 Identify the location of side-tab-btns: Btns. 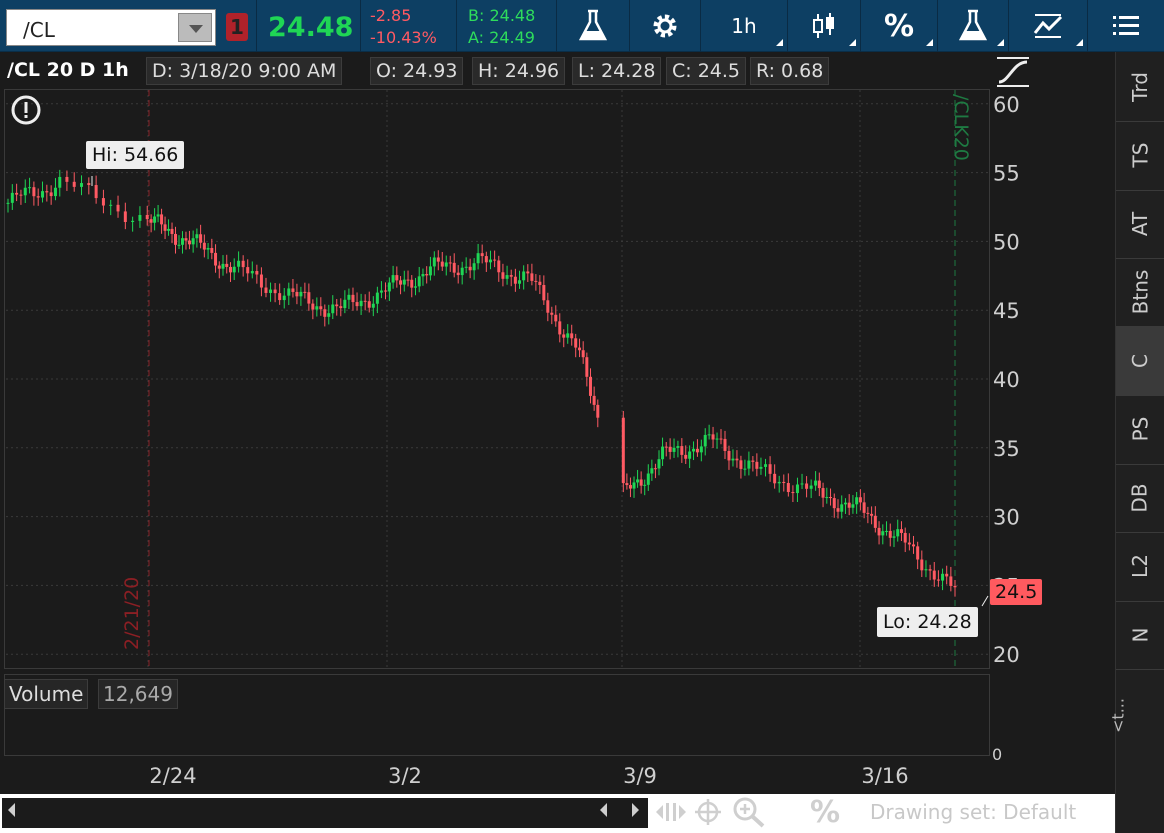
(1140, 293).